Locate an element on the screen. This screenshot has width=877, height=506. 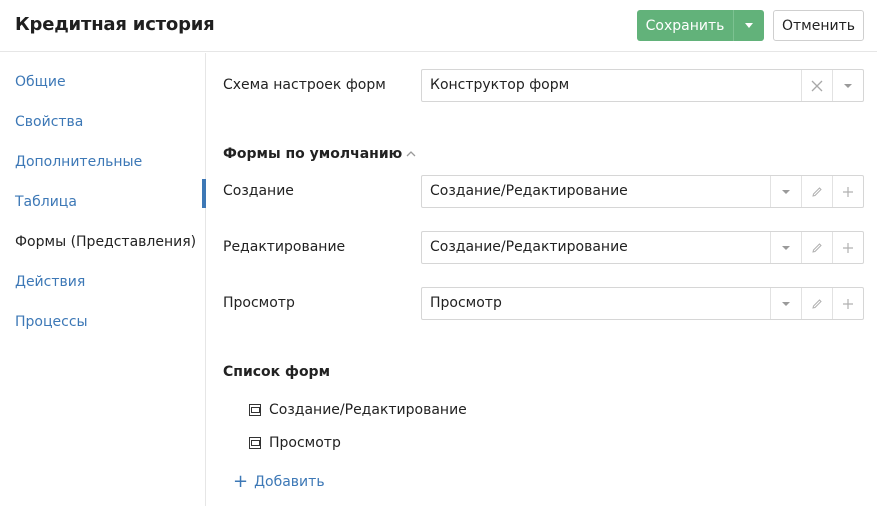
list-item: Просмотр is located at coordinates (295, 443).